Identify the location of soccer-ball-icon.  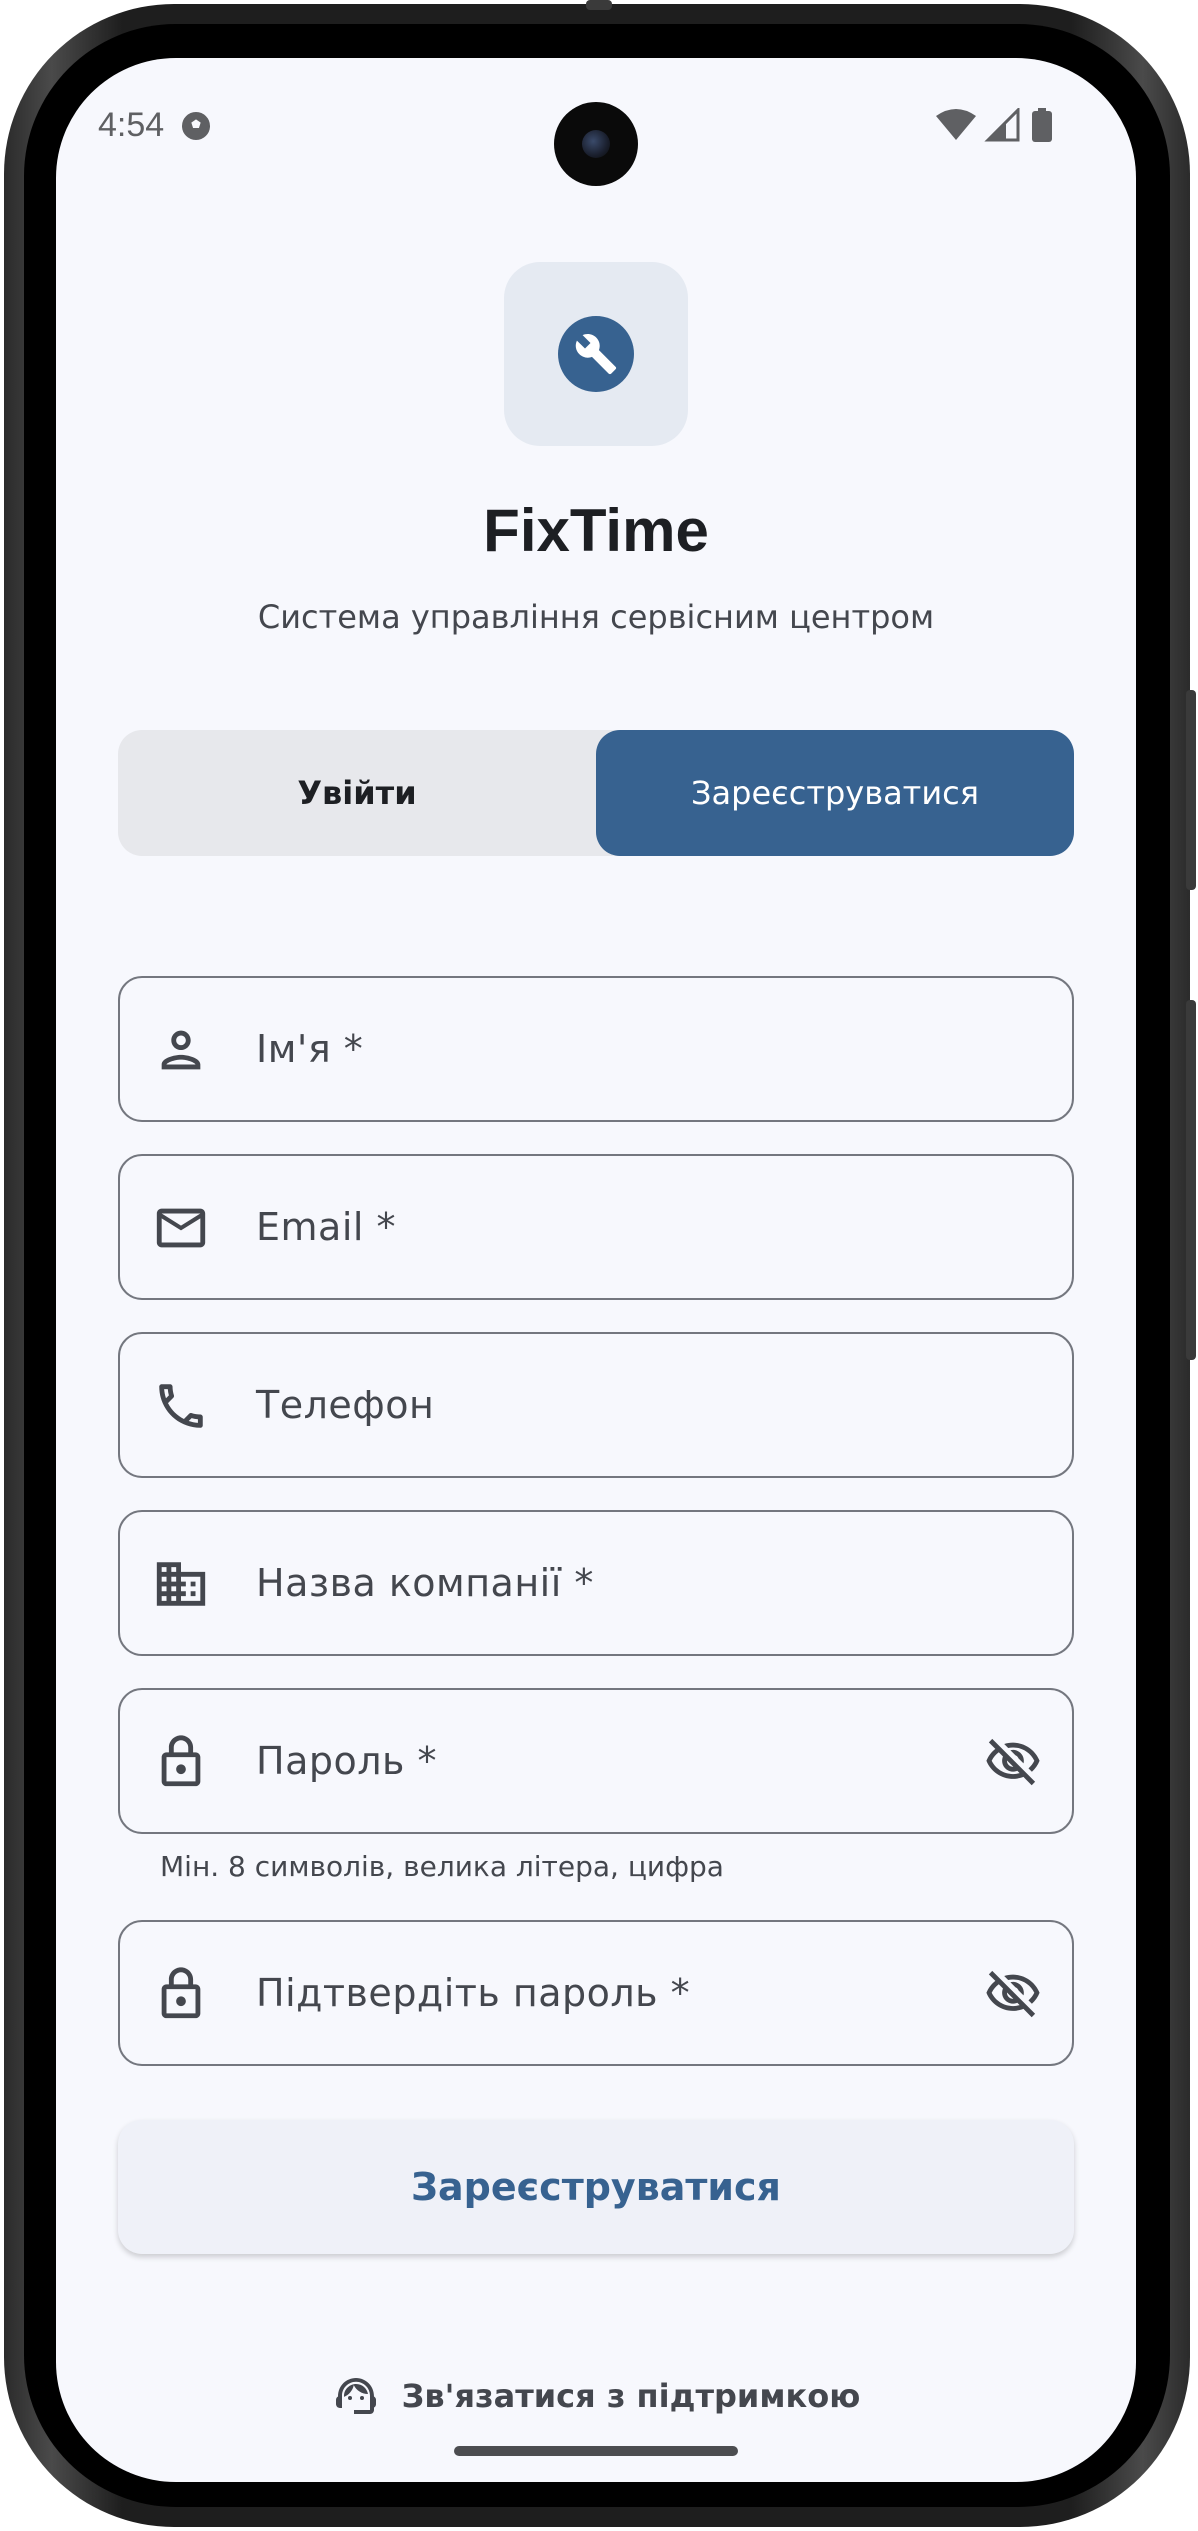
(196, 126).